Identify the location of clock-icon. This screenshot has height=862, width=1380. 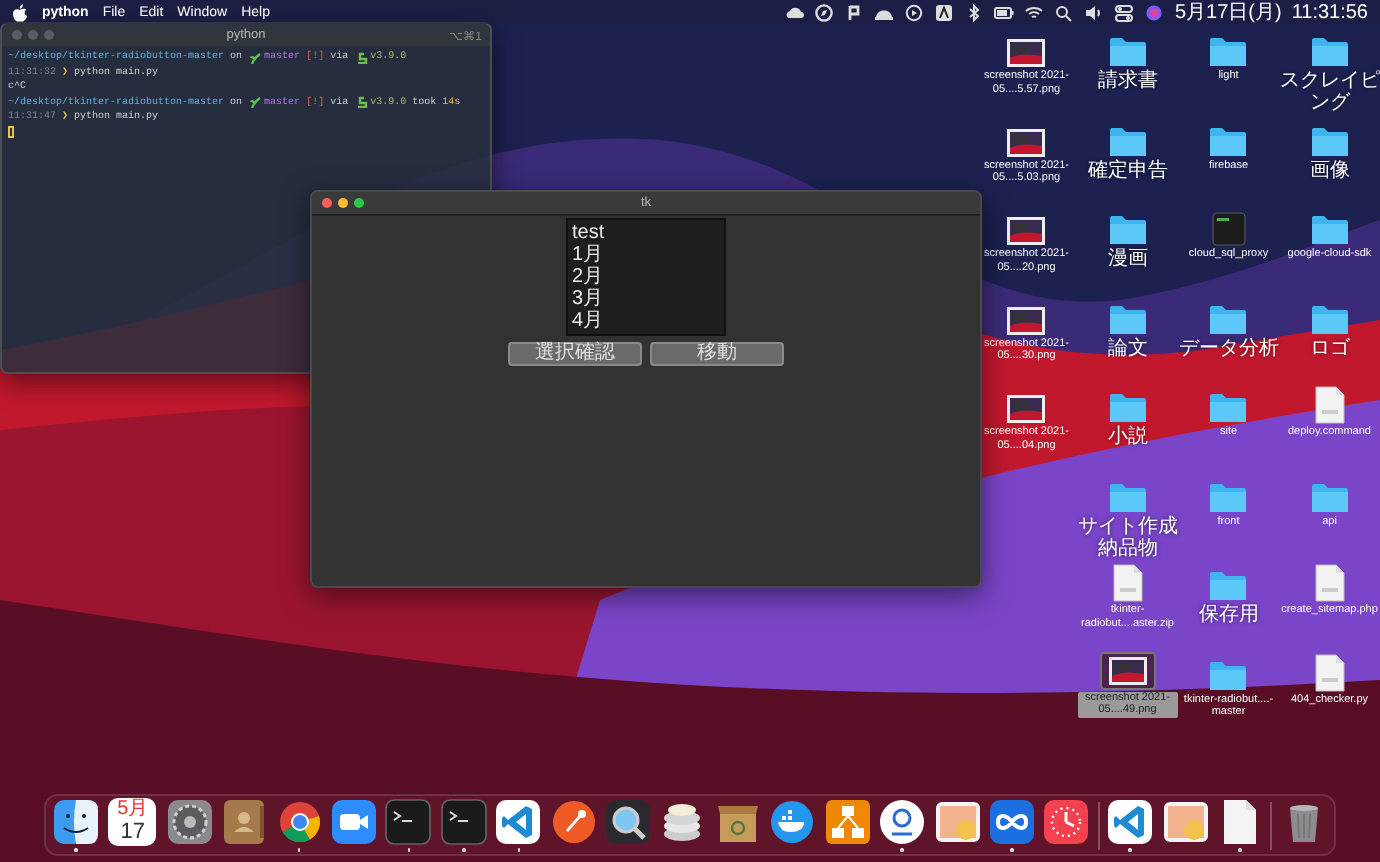
(1066, 822).